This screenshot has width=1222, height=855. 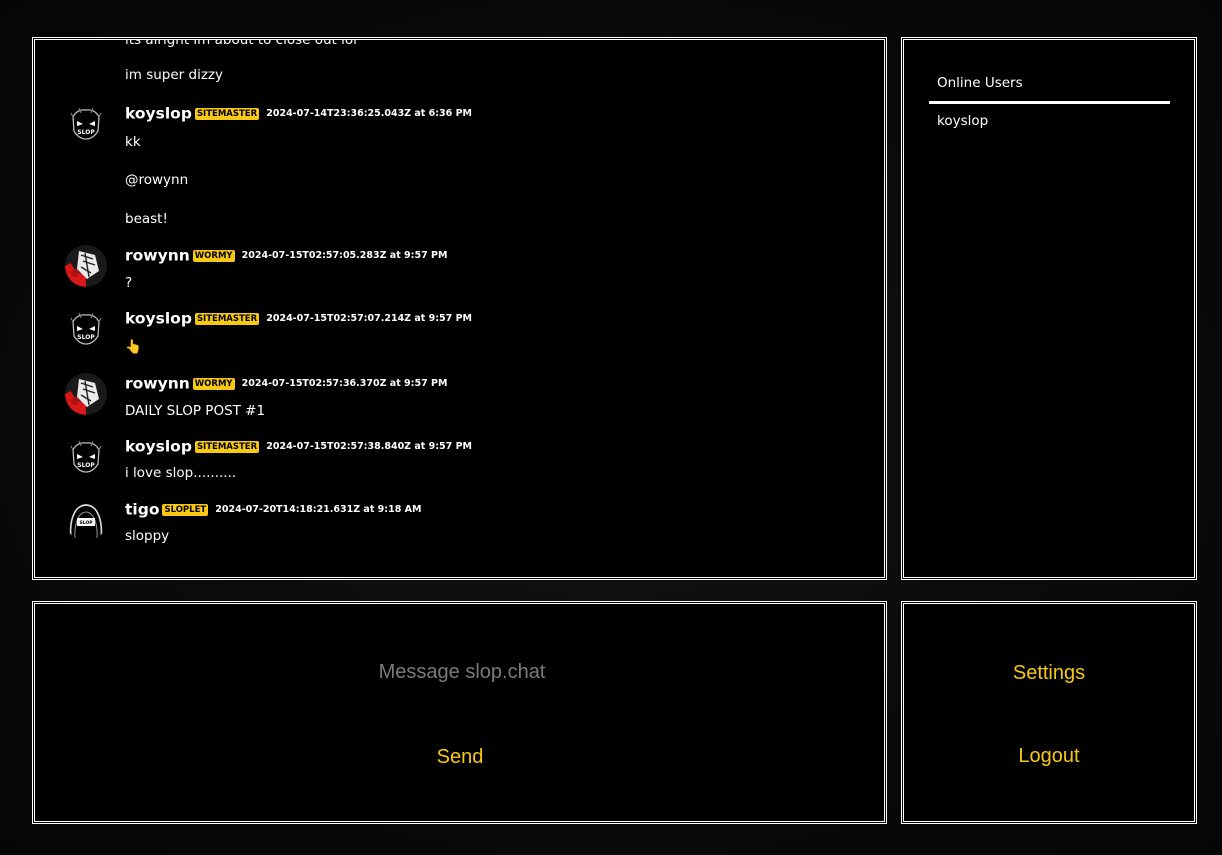 What do you see at coordinates (174, 75) in the screenshot?
I see `message-text: im super dizzy` at bounding box center [174, 75].